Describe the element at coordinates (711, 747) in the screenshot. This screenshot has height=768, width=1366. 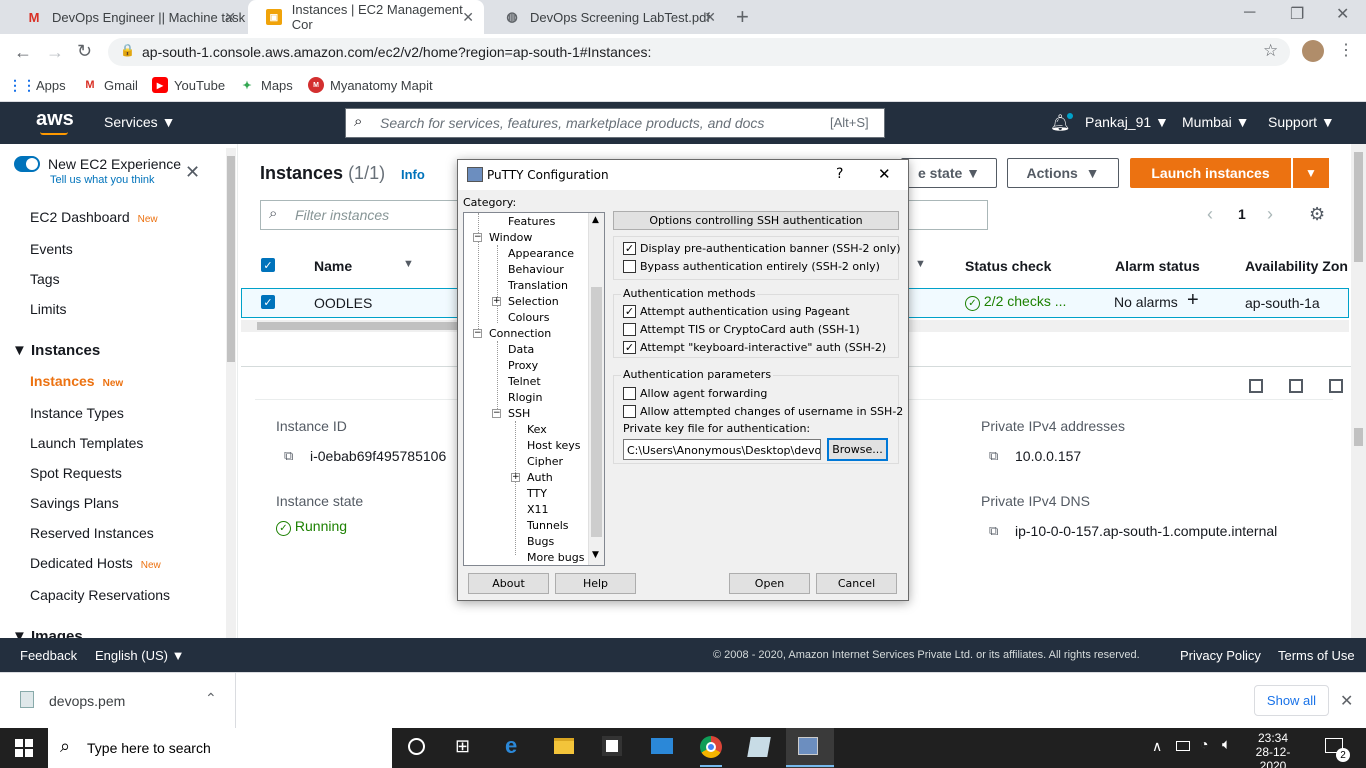
I see `chrome-icon` at that location.